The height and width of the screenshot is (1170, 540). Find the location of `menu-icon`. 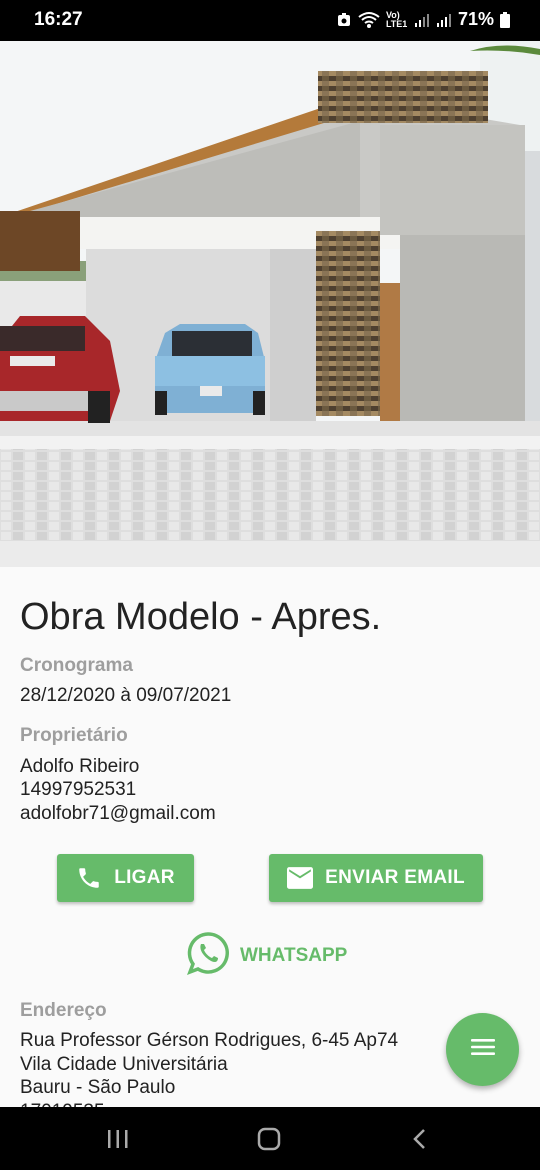

menu-icon is located at coordinates (483, 1049).